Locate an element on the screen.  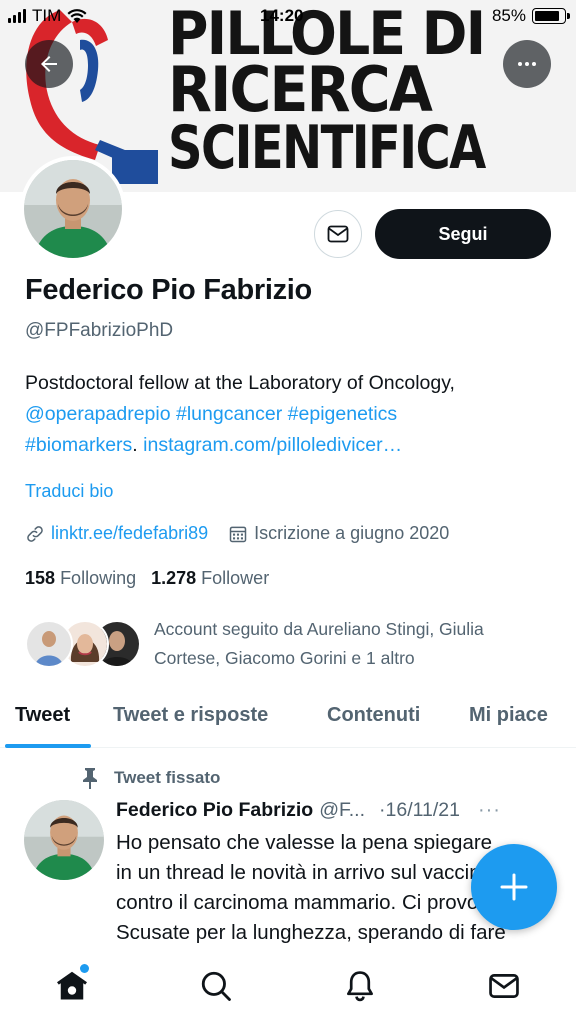
bio-hashtag-biomarkers: #biomarkers is located at coordinates (78, 445).